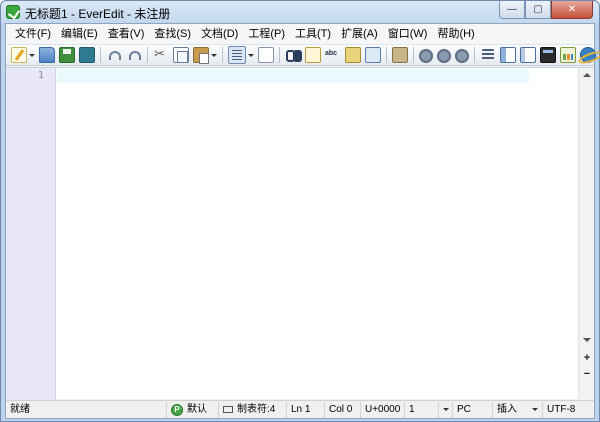  Describe the element at coordinates (587, 75) in the screenshot. I see `scroll-up-icon` at that location.